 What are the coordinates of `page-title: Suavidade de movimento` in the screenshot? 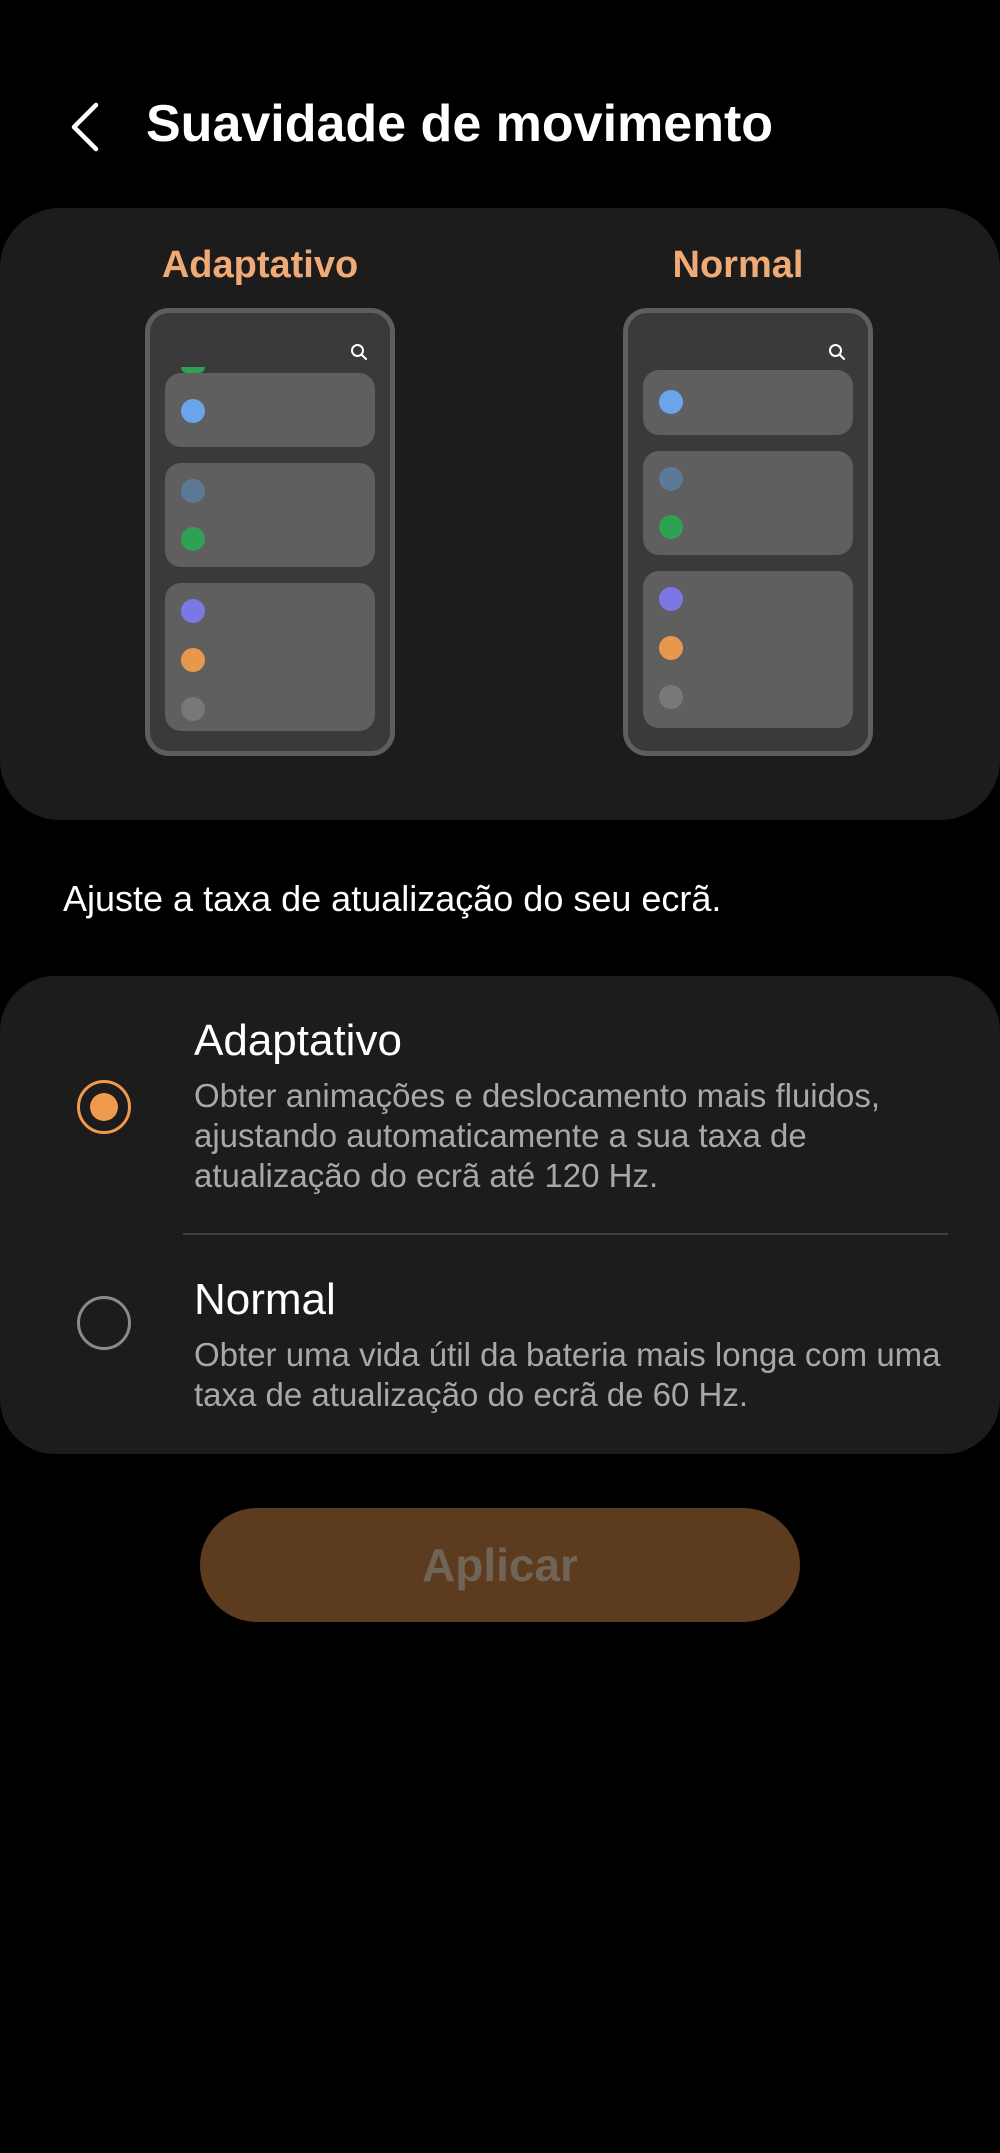 It's located at (460, 124).